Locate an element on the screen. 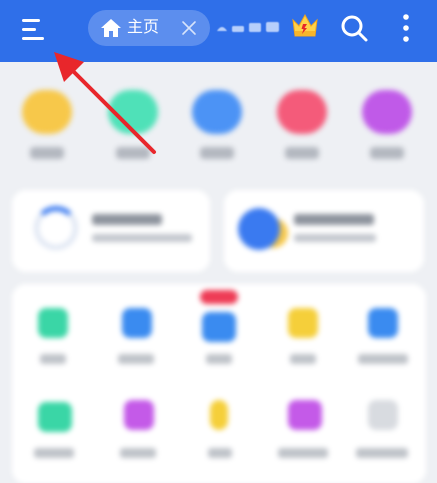 Image resolution: width=437 pixels, height=483 pixels. menu-button is located at coordinates (34, 30).